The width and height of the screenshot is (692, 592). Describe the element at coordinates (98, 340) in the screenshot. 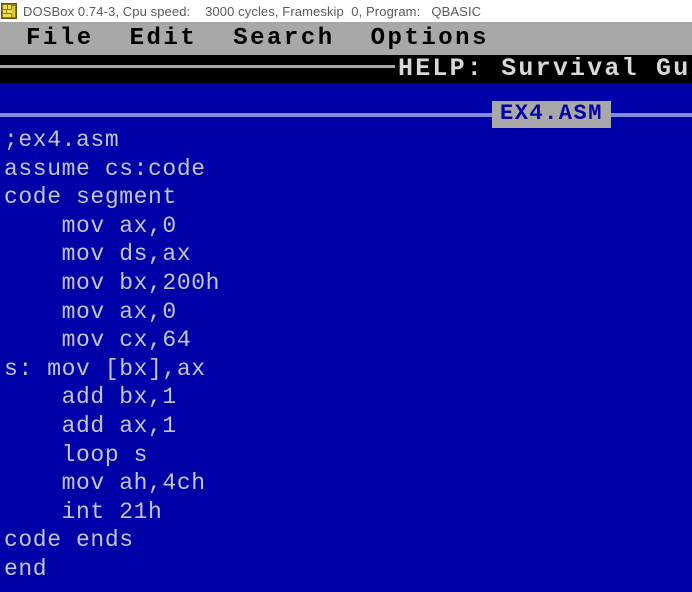

I see `code-line: mov cx,64` at that location.